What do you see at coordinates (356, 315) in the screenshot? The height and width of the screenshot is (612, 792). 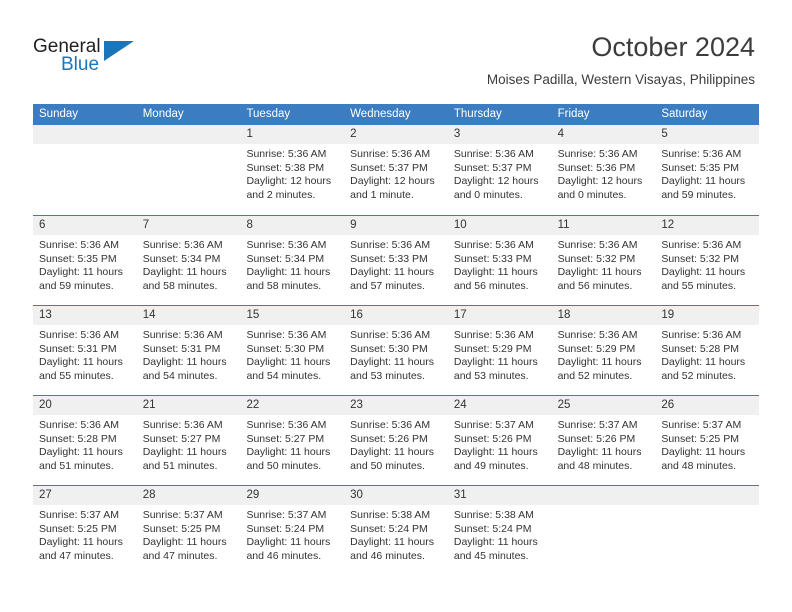 I see `day-number: 16` at bounding box center [356, 315].